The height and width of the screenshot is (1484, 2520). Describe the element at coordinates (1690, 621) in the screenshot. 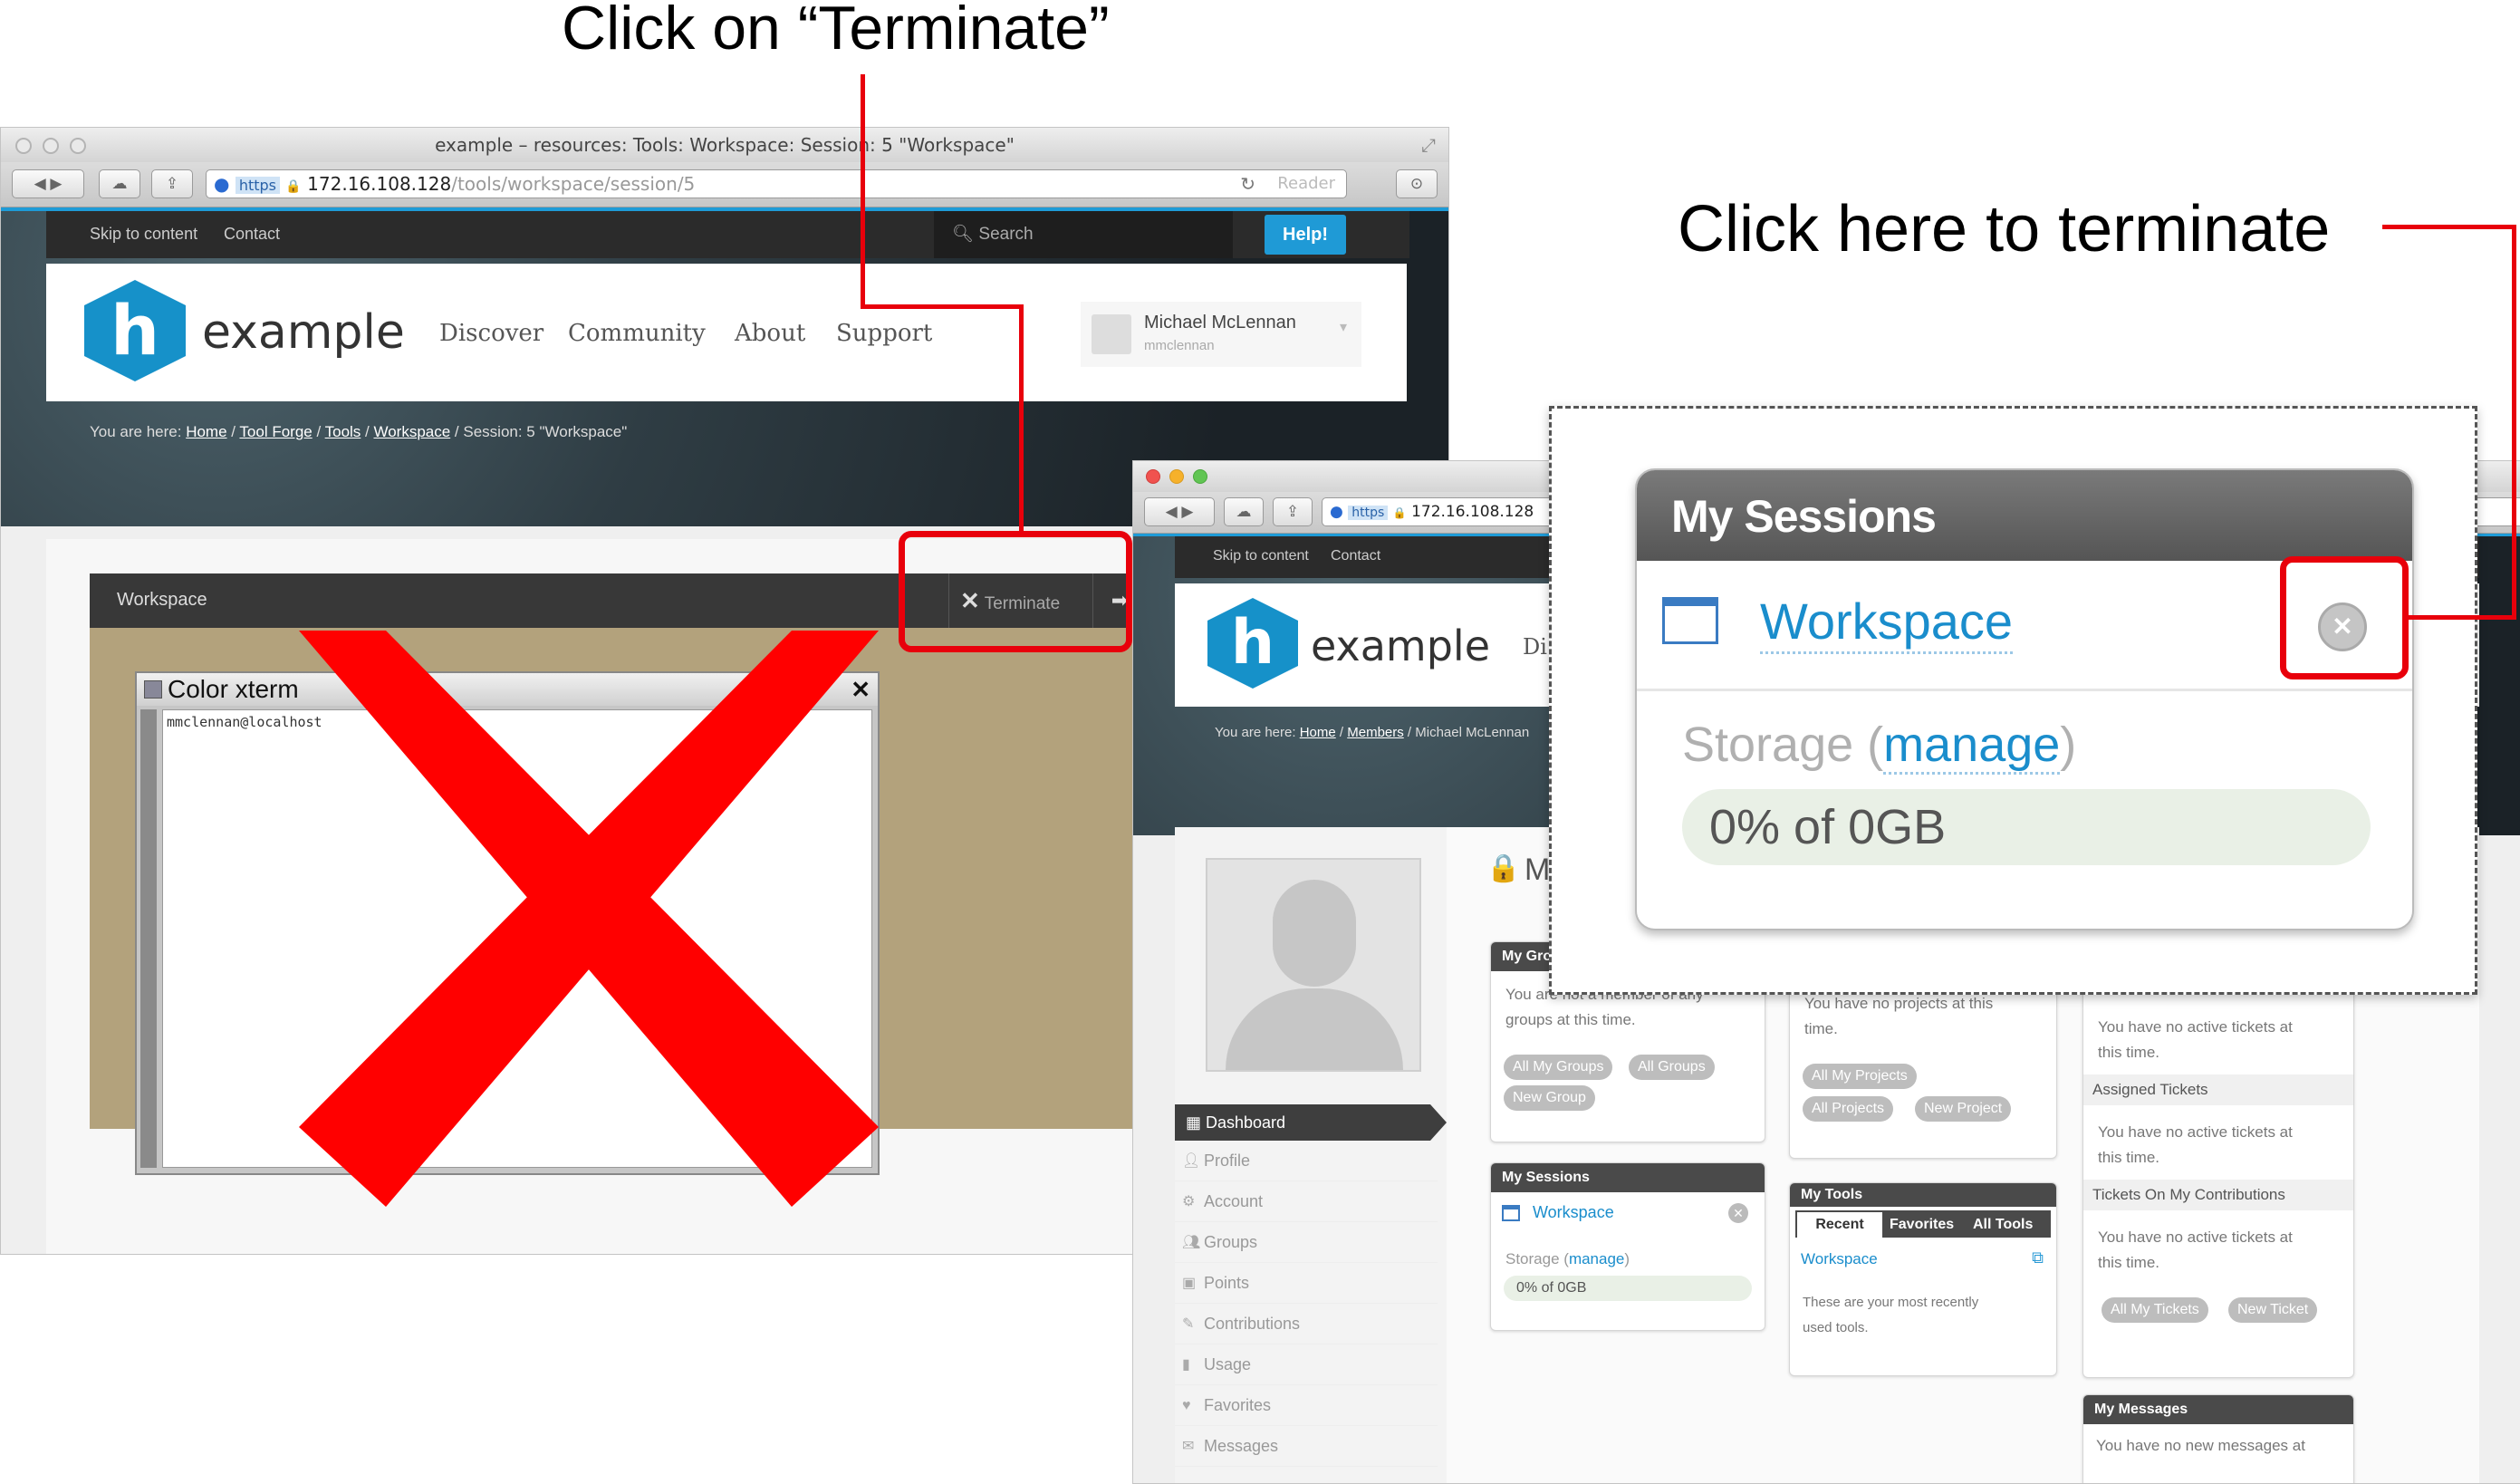

I see `zoomed-window-icon` at that location.